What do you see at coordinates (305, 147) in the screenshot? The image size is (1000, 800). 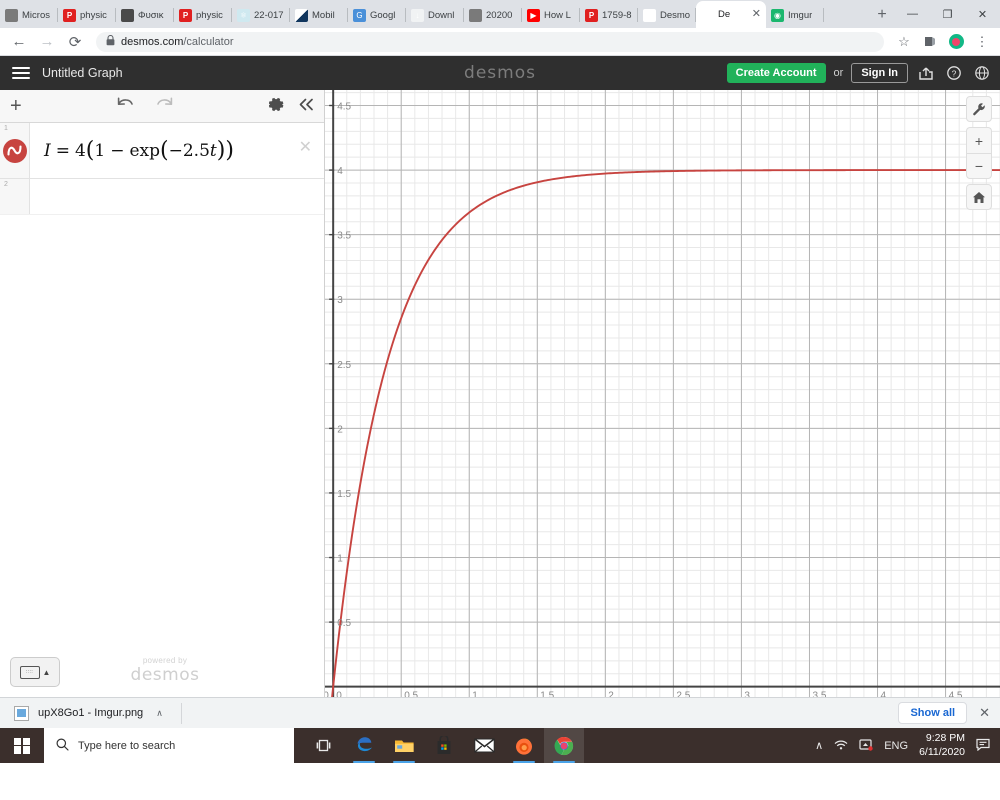 I see `delete-expression-button: ✕` at bounding box center [305, 147].